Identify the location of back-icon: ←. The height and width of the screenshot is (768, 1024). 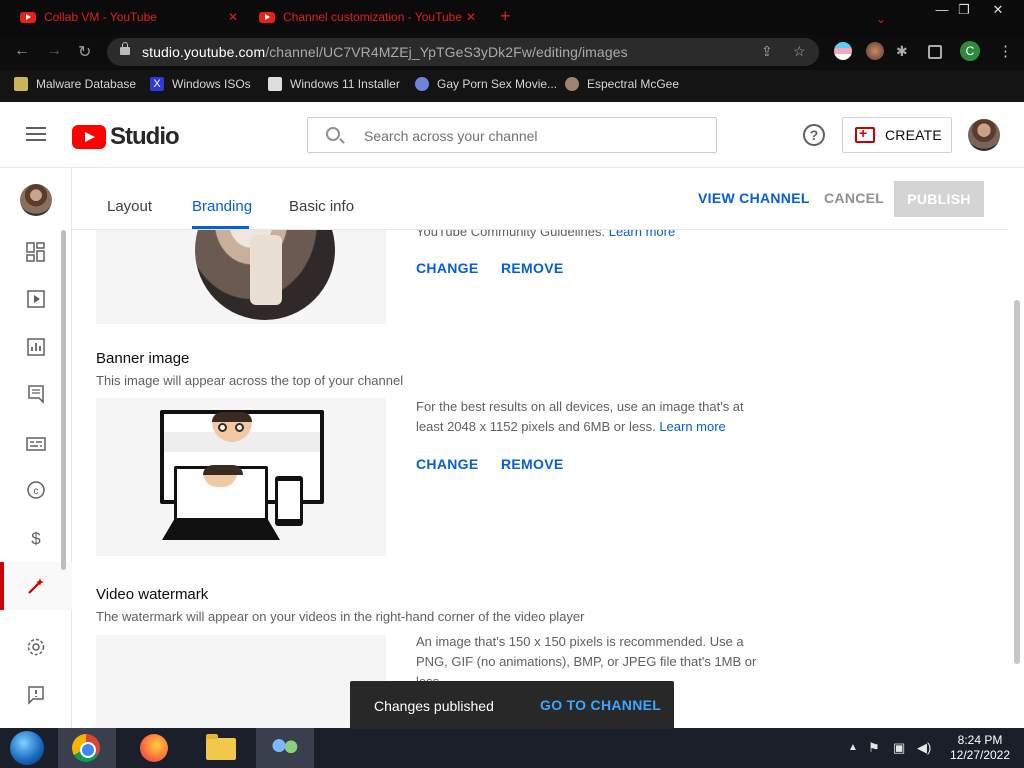
(22, 51).